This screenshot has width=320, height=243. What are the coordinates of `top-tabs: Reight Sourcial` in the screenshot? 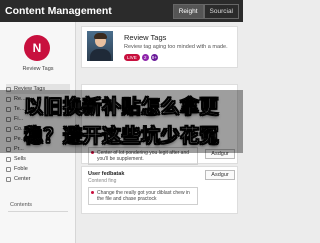 It's located at (205, 11).